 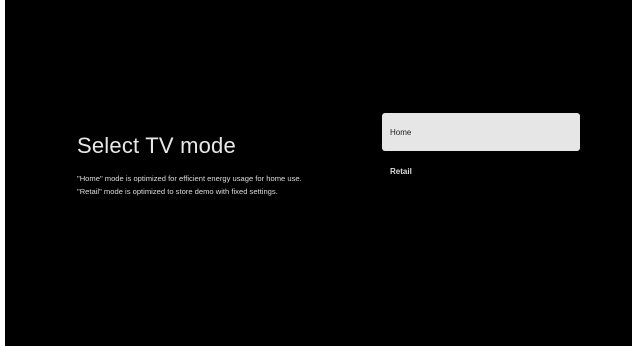 What do you see at coordinates (481, 171) in the screenshot?
I see `option-retail: Retail` at bounding box center [481, 171].